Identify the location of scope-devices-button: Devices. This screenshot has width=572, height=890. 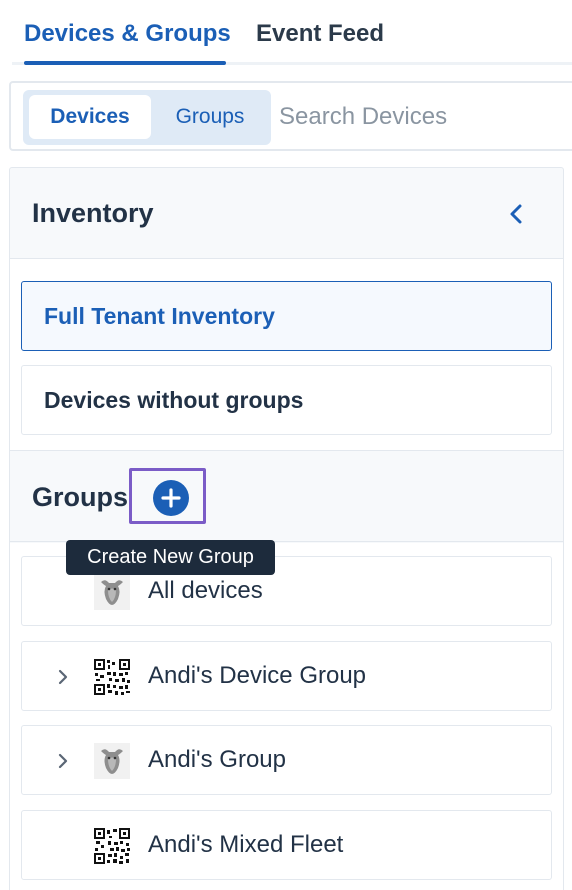
(90, 117).